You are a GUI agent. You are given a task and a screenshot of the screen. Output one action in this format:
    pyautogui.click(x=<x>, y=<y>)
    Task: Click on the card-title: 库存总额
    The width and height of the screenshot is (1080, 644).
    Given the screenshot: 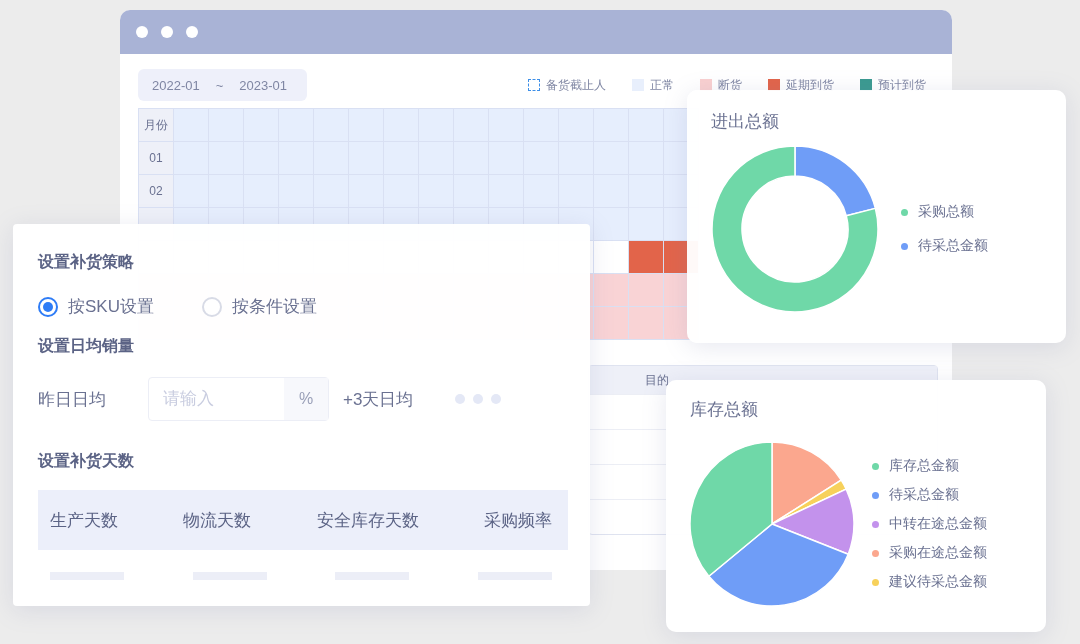 What is the action you would take?
    pyautogui.click(x=724, y=410)
    